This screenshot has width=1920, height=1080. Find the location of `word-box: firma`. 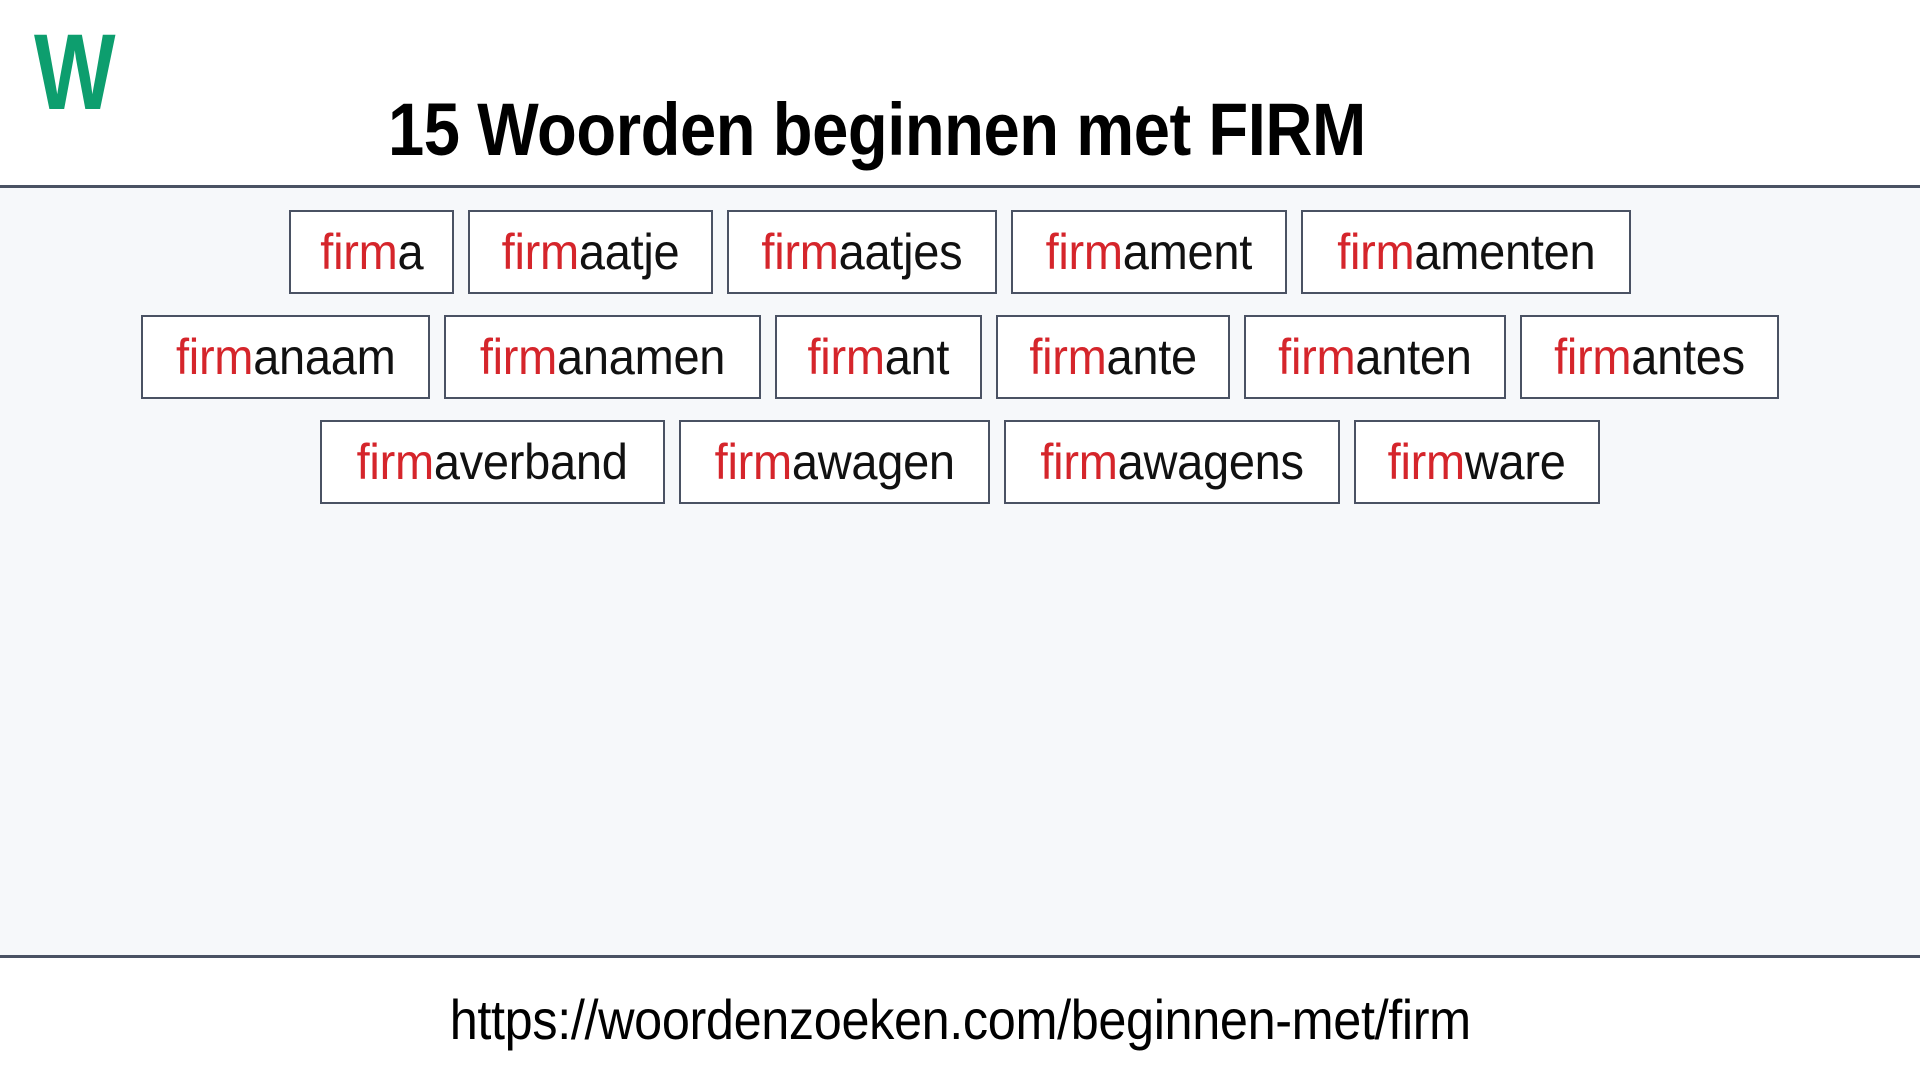

word-box: firma is located at coordinates (371, 252).